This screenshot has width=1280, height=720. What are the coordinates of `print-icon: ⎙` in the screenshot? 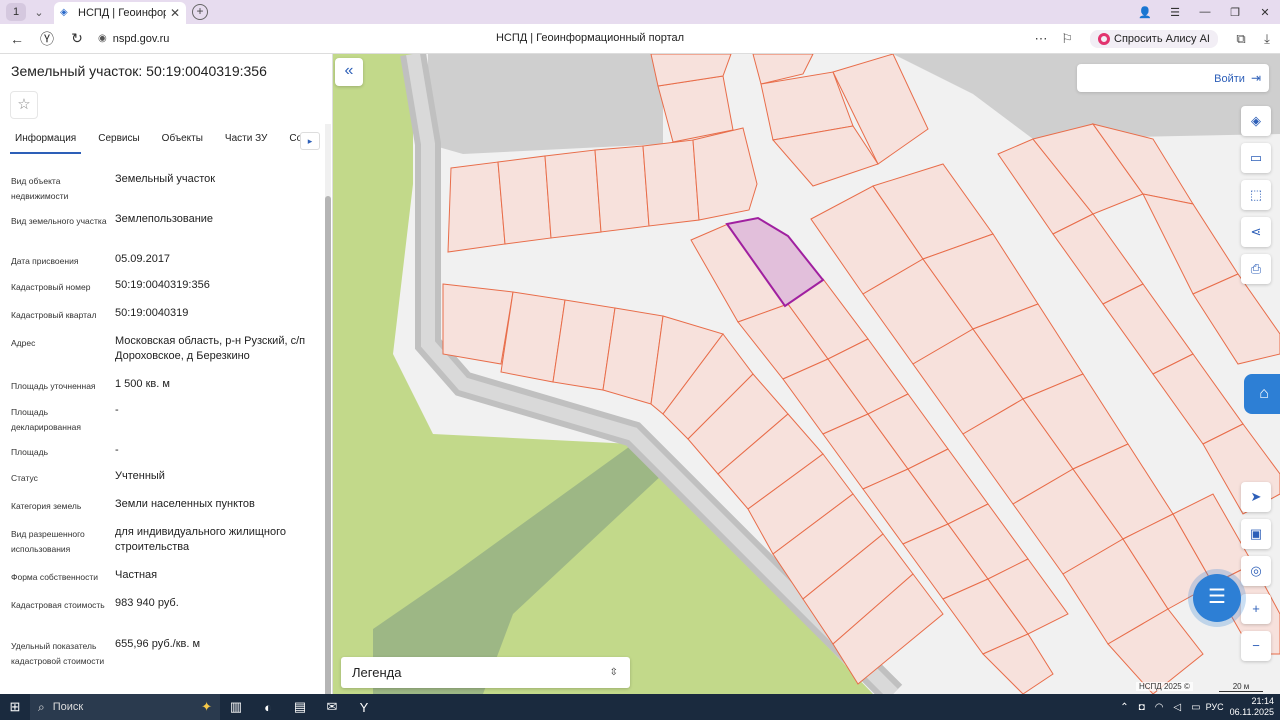 It's located at (1256, 269).